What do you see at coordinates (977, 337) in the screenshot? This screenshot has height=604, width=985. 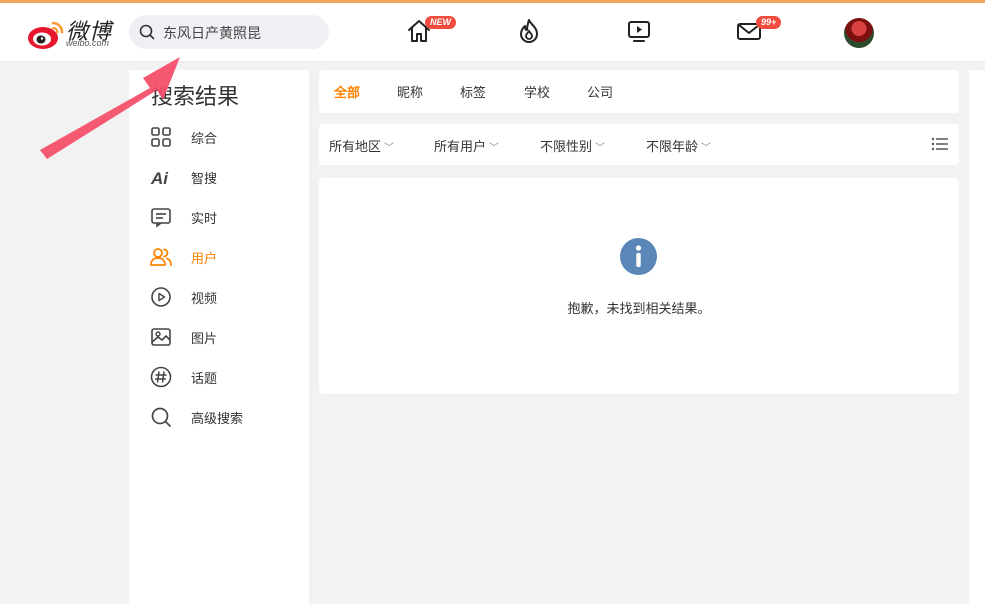 I see `right-sidebar-edge` at bounding box center [977, 337].